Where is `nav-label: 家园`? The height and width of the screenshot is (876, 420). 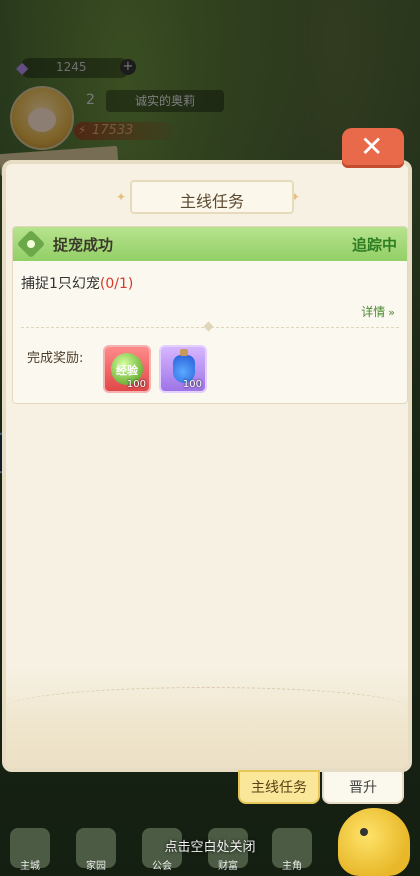
nav-label: 家园 is located at coordinates (96, 866).